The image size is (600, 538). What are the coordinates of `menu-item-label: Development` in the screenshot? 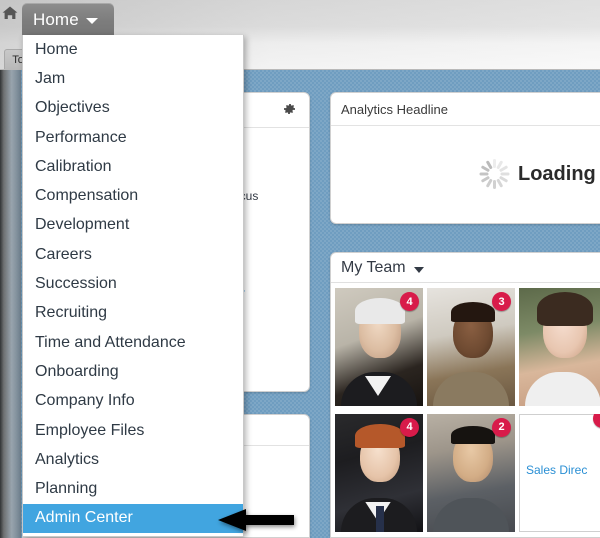 It's located at (82, 225).